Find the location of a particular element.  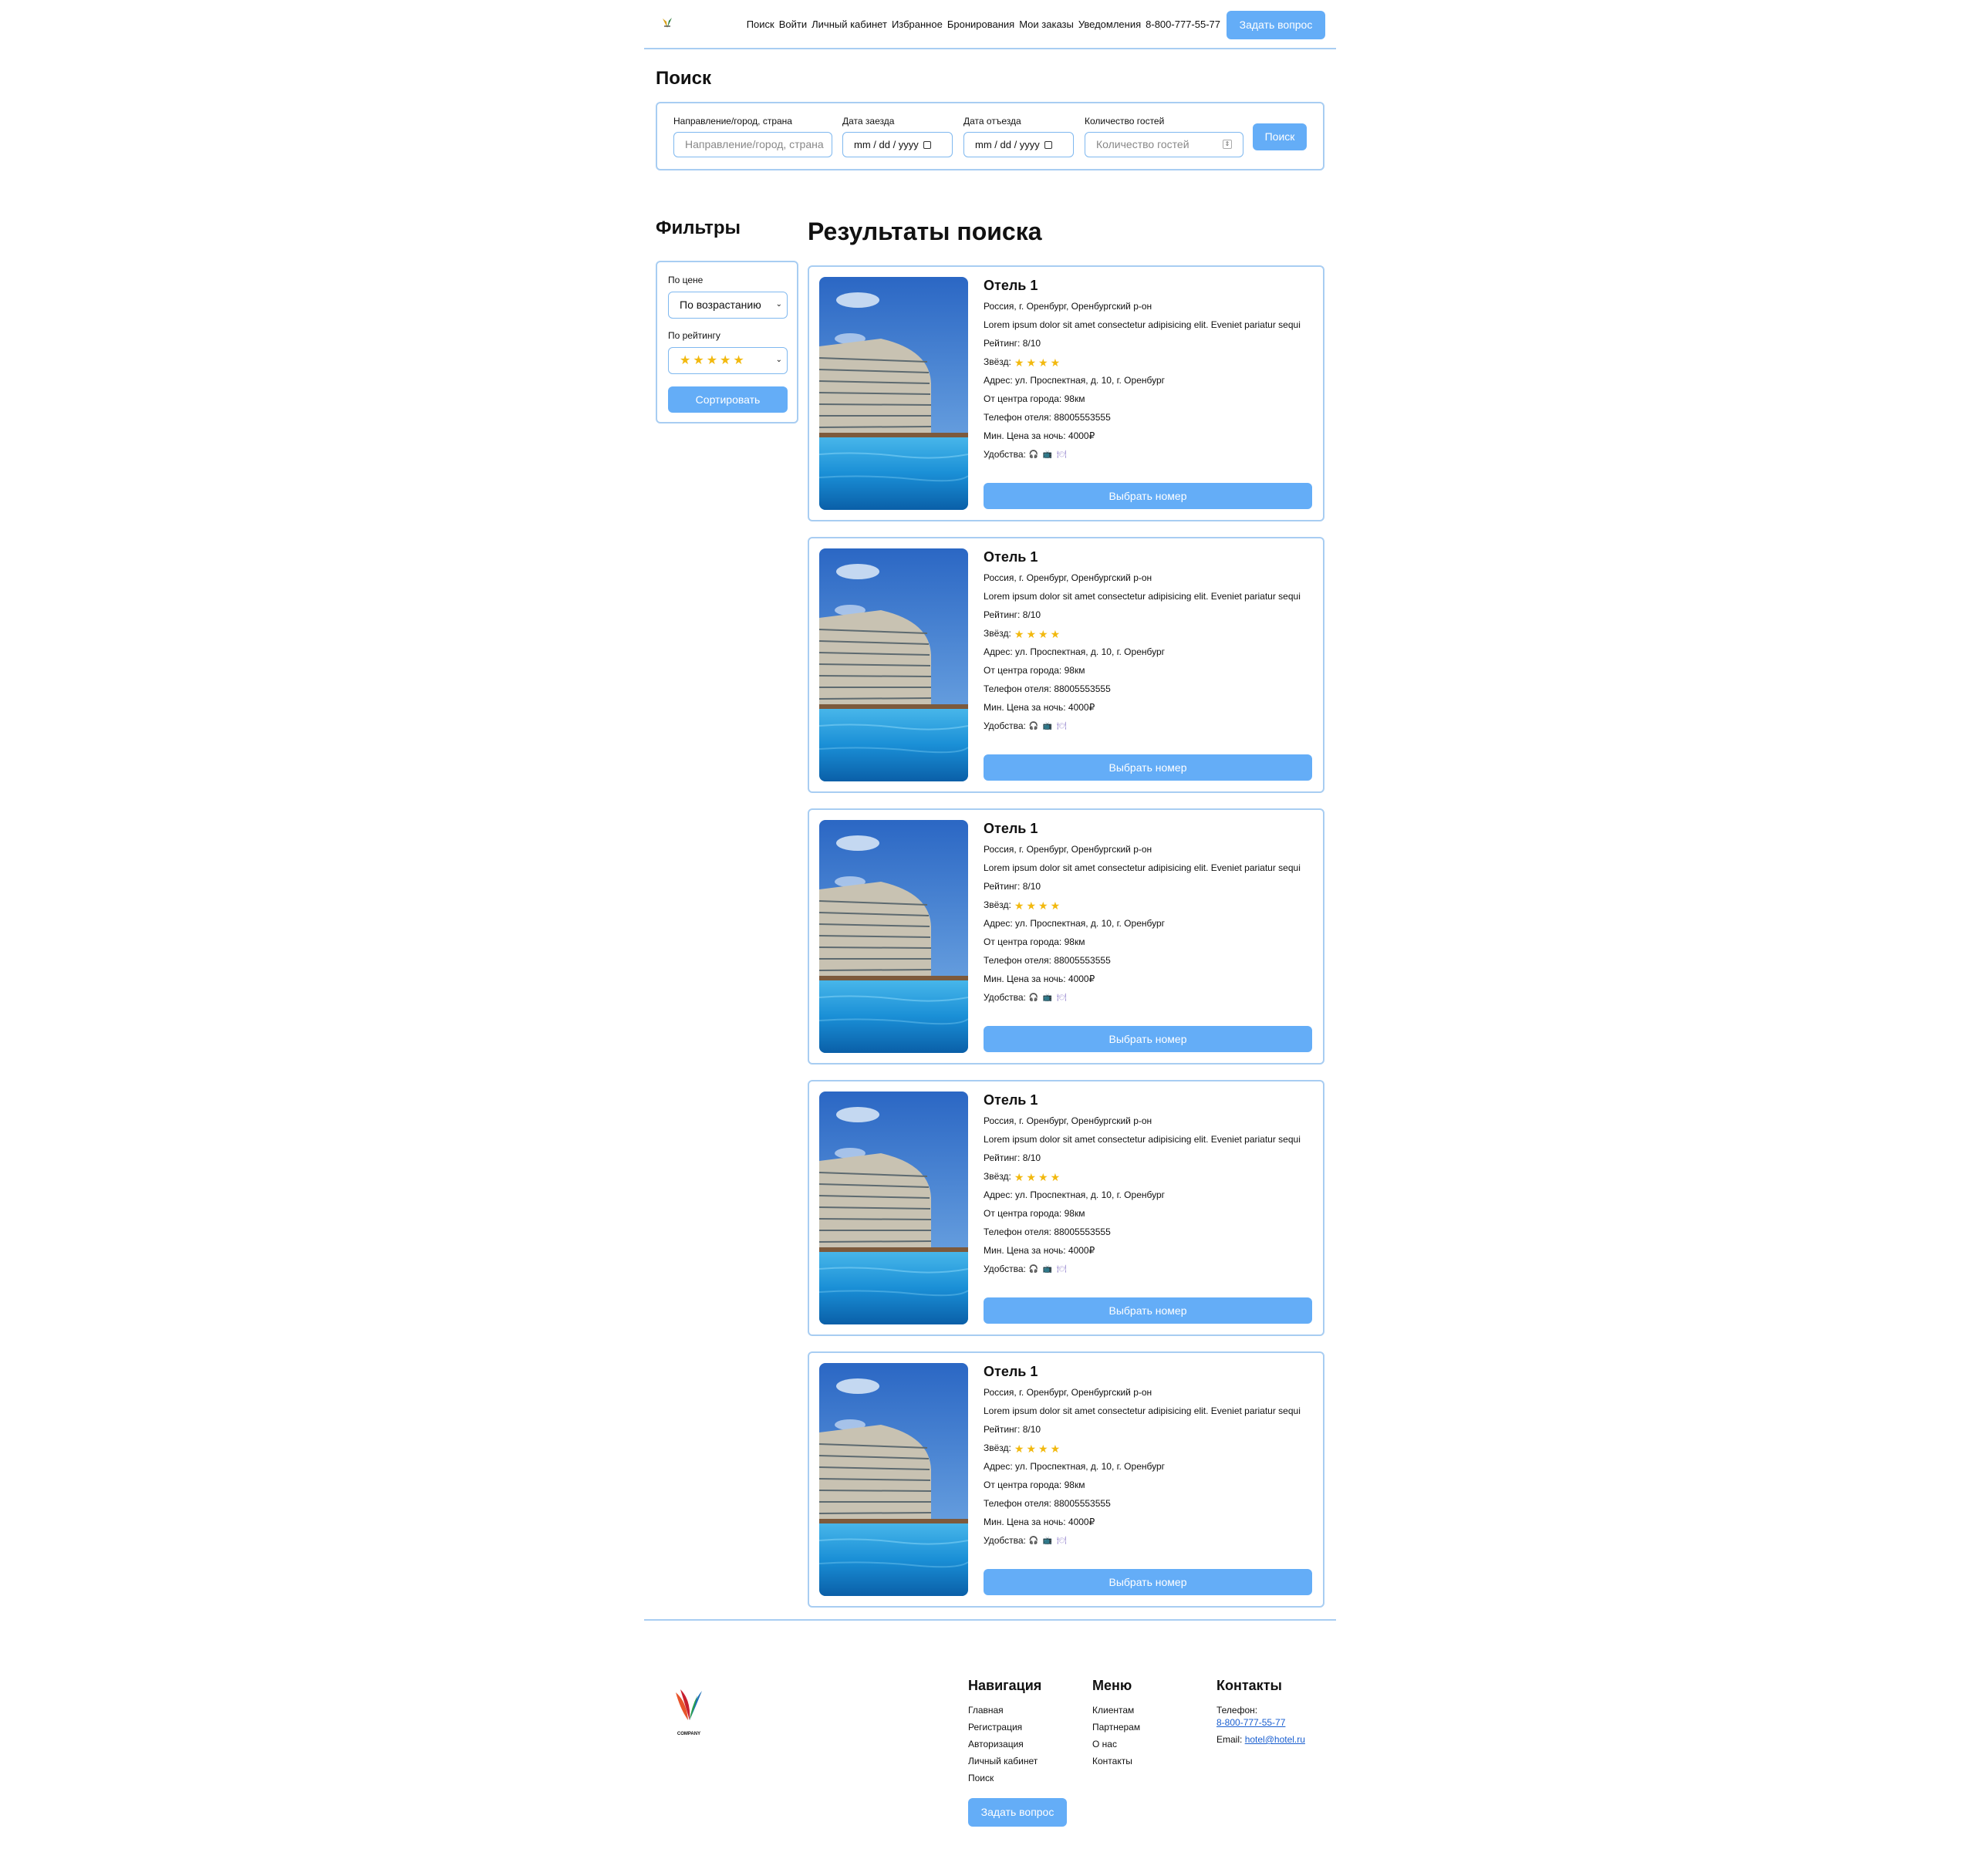

nav-account: Личный кабинет is located at coordinates (849, 24).